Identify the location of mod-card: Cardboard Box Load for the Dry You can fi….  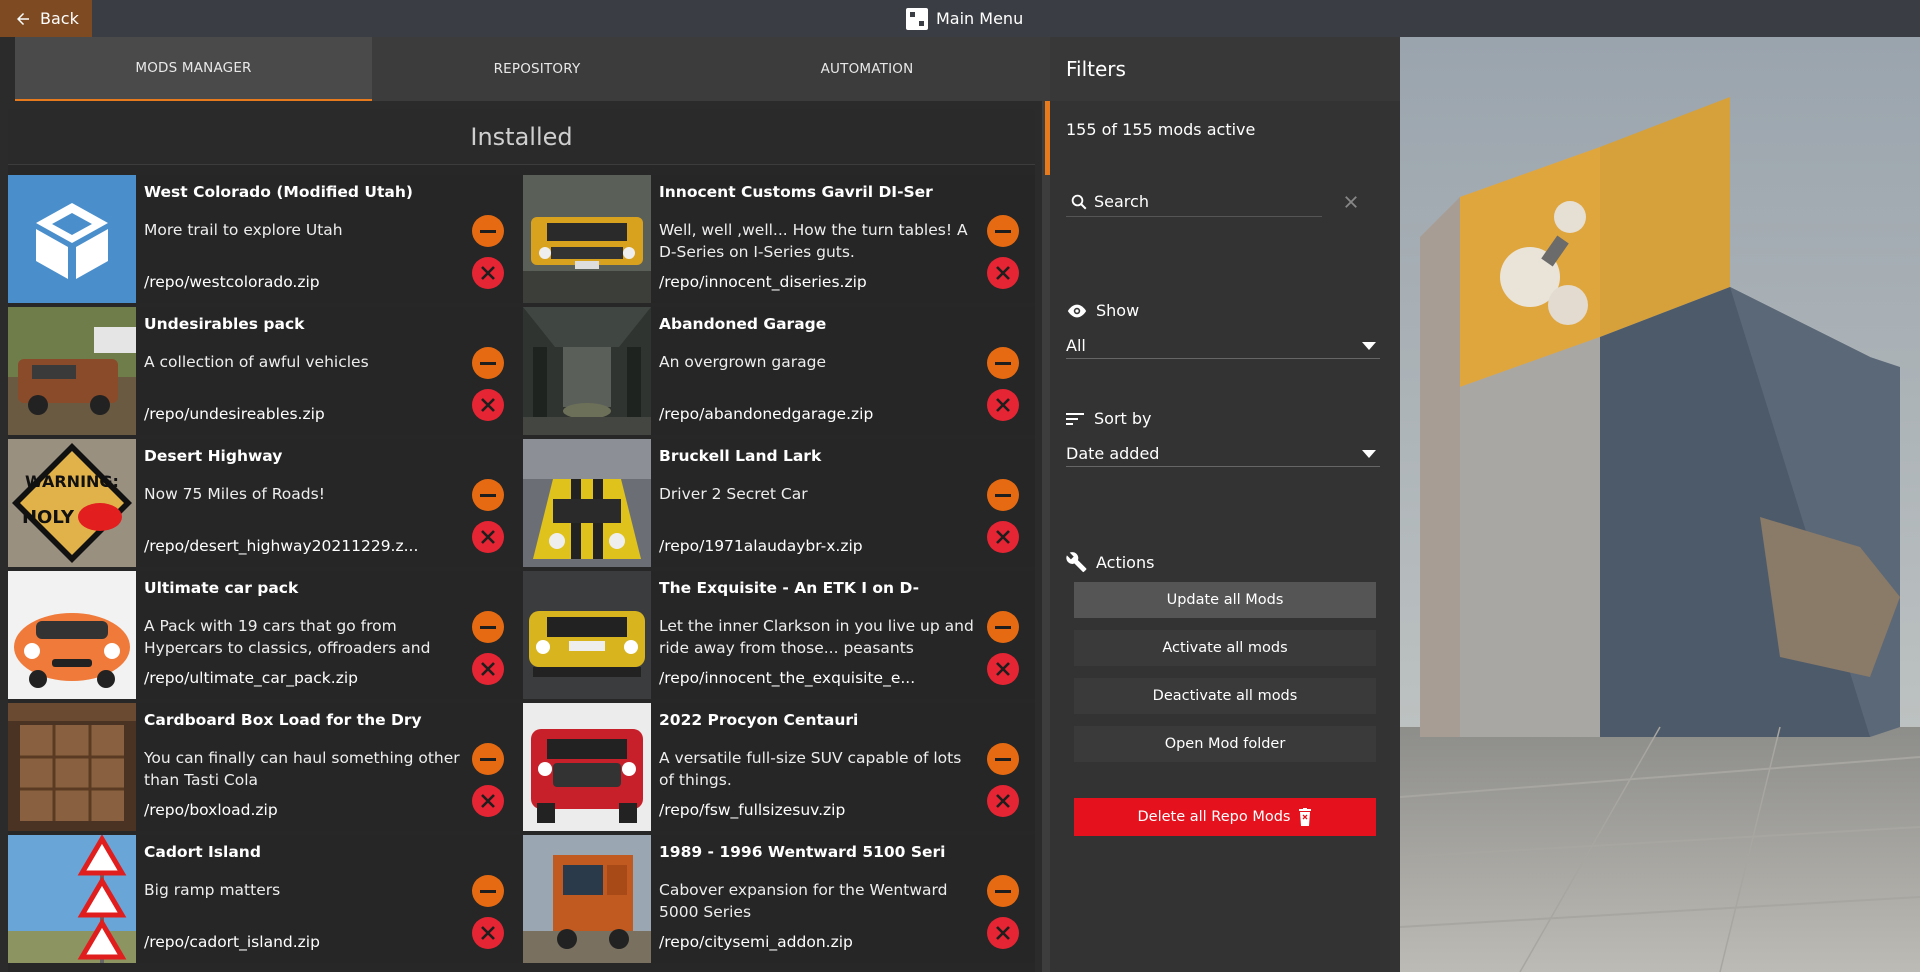
(265, 767).